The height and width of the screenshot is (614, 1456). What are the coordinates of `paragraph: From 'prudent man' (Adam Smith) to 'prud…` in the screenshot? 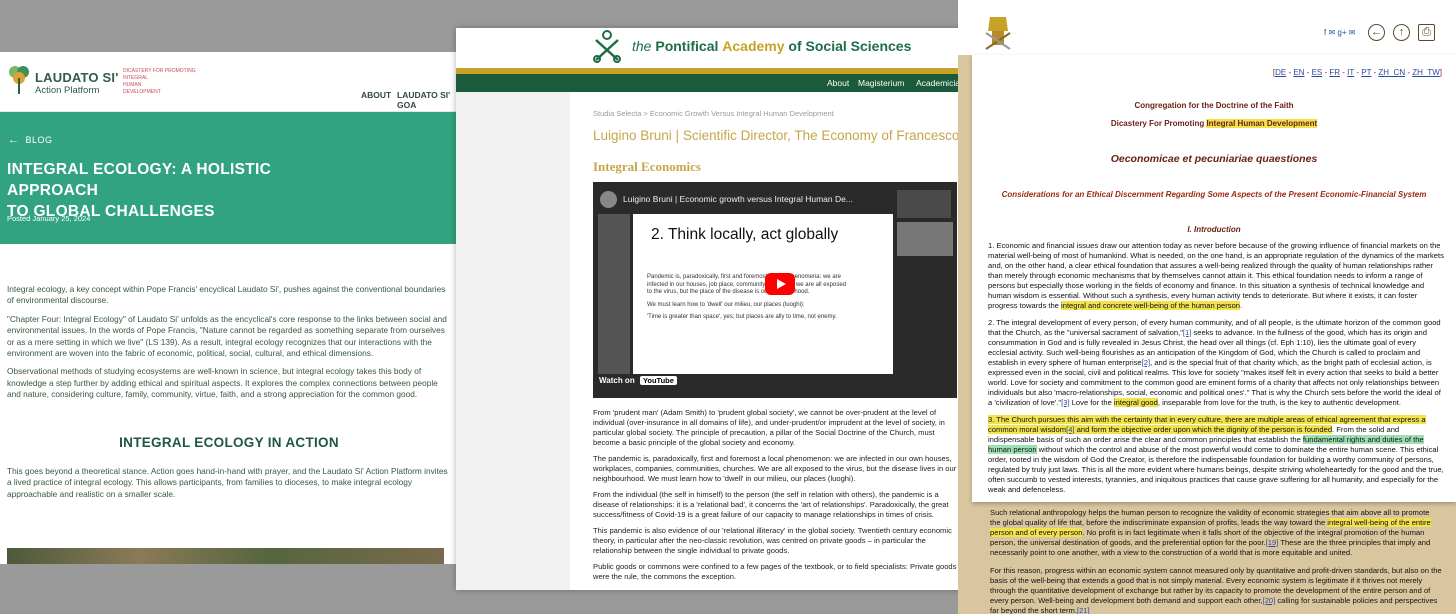 It's located at (769, 427).